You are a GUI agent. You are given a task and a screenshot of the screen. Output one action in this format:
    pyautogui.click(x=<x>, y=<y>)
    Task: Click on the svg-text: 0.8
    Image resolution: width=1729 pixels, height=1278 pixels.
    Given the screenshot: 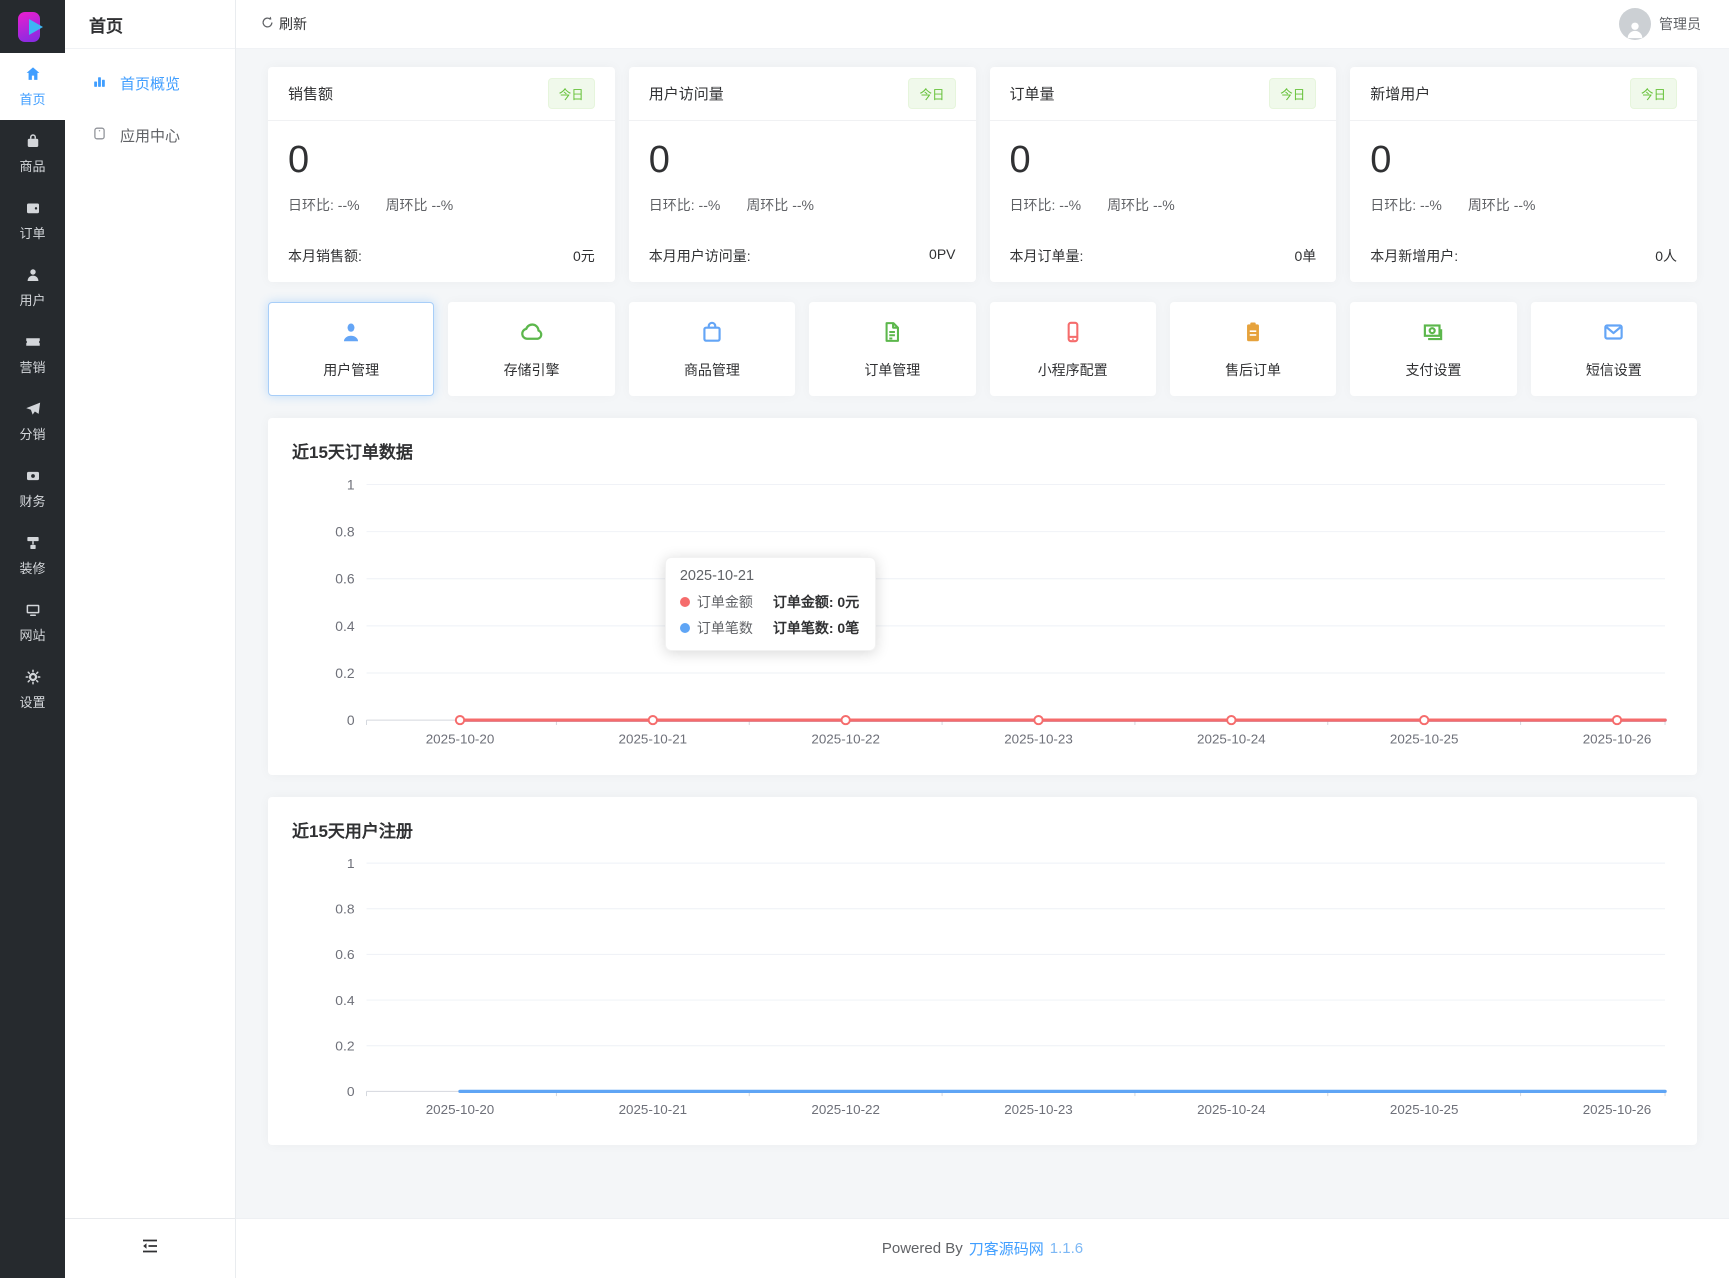 What is the action you would take?
    pyautogui.click(x=344, y=909)
    